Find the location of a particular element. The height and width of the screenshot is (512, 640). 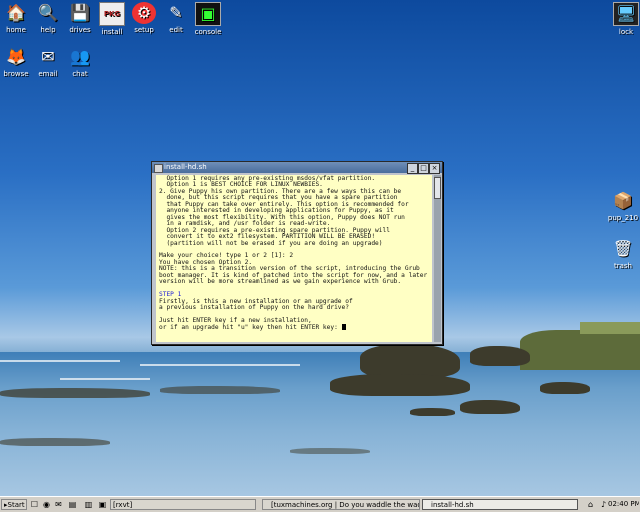

trash-desktop-icon: 🗑 trash is located at coordinates (621, 254).